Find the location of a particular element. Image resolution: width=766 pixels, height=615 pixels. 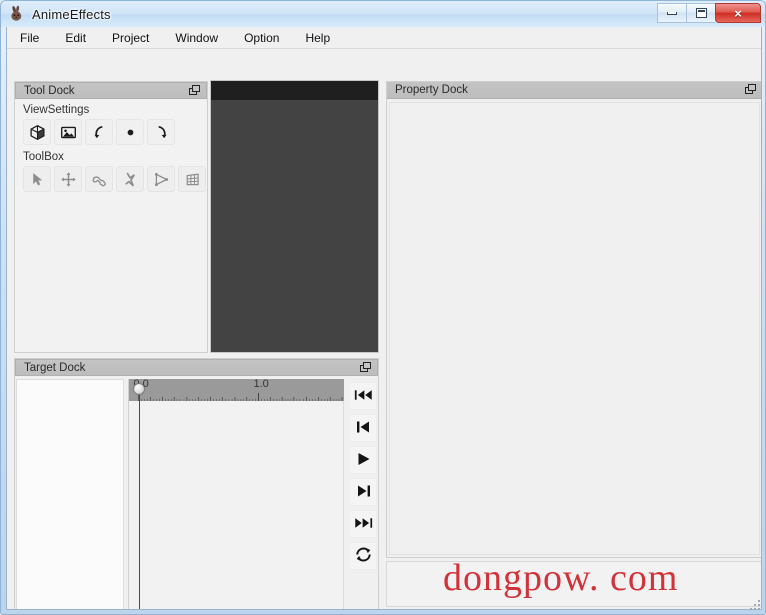

window-title: AnimeEffects is located at coordinates (71, 14).